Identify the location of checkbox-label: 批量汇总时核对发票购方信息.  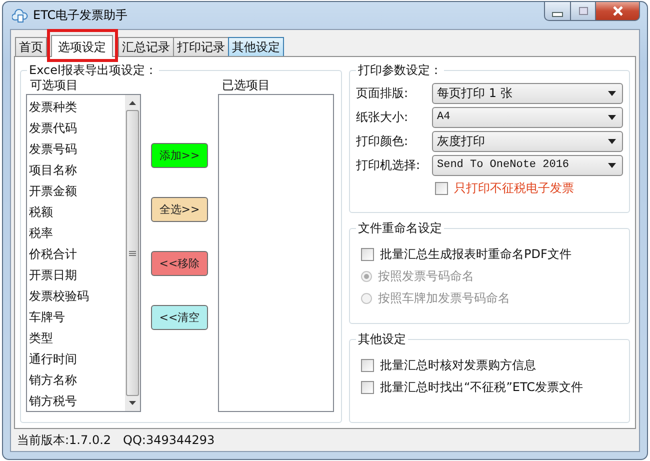
(458, 365).